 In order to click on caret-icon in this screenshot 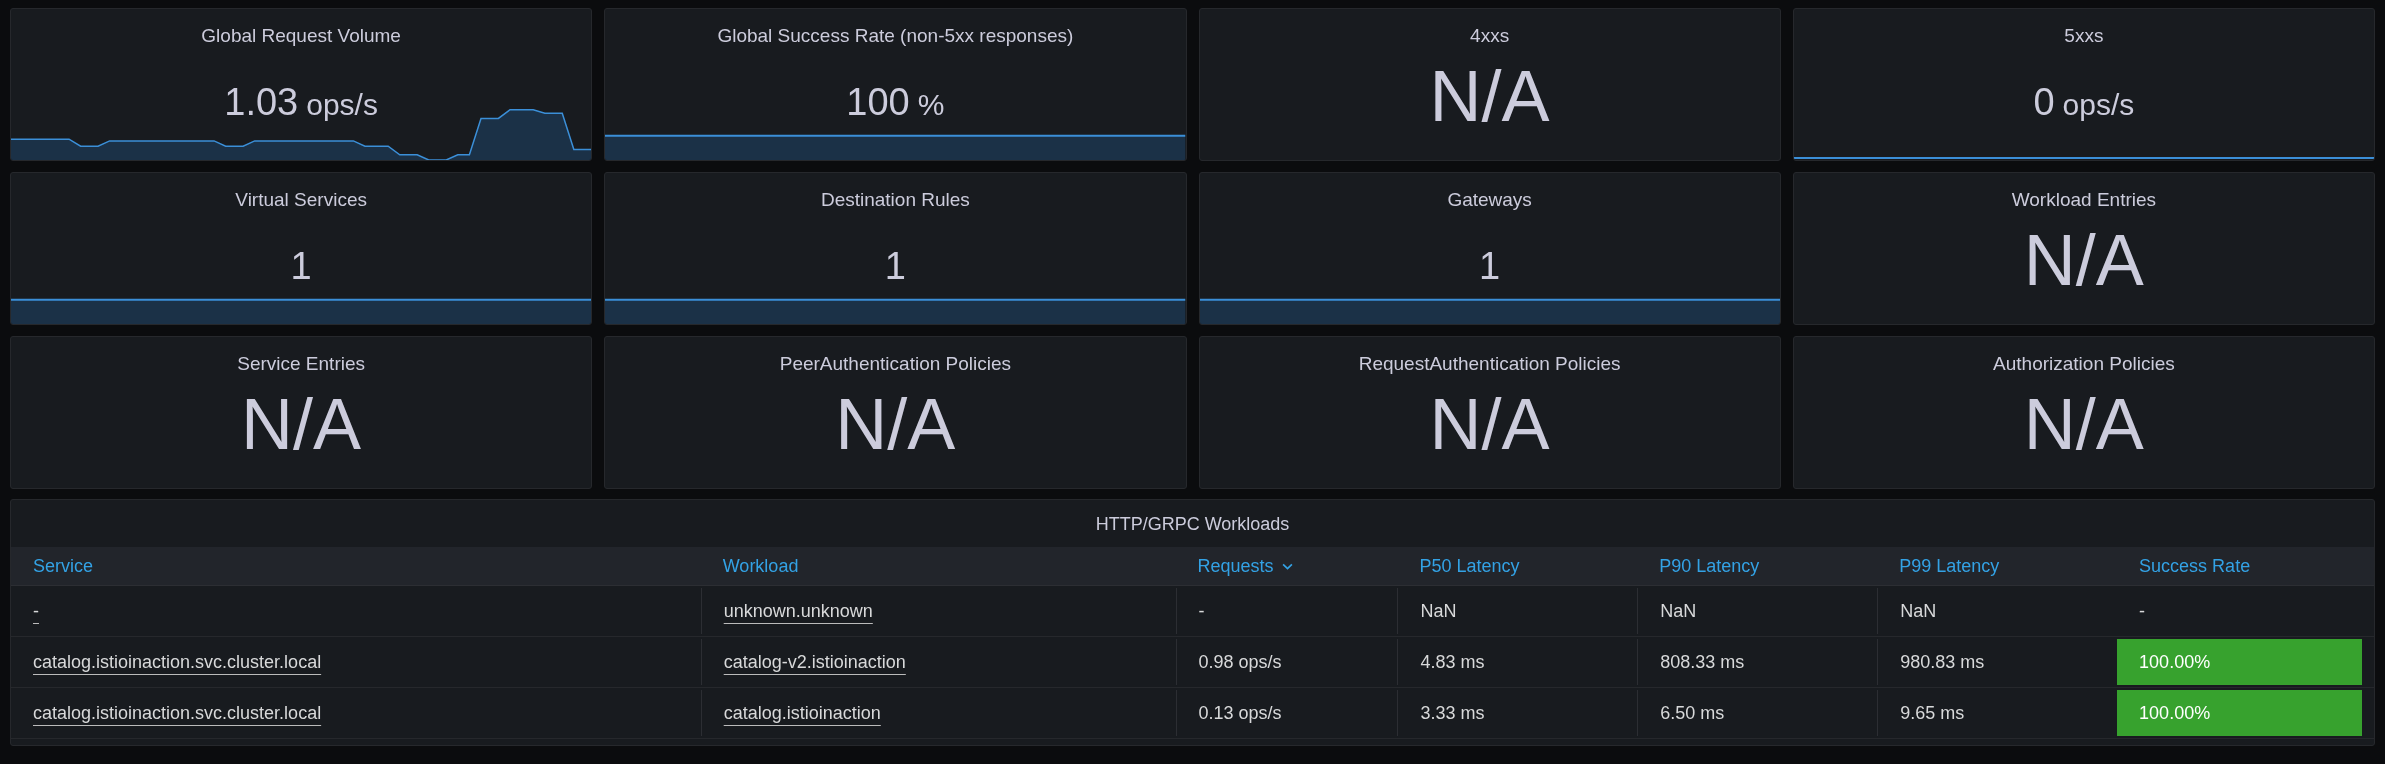, I will do `click(1287, 566)`.